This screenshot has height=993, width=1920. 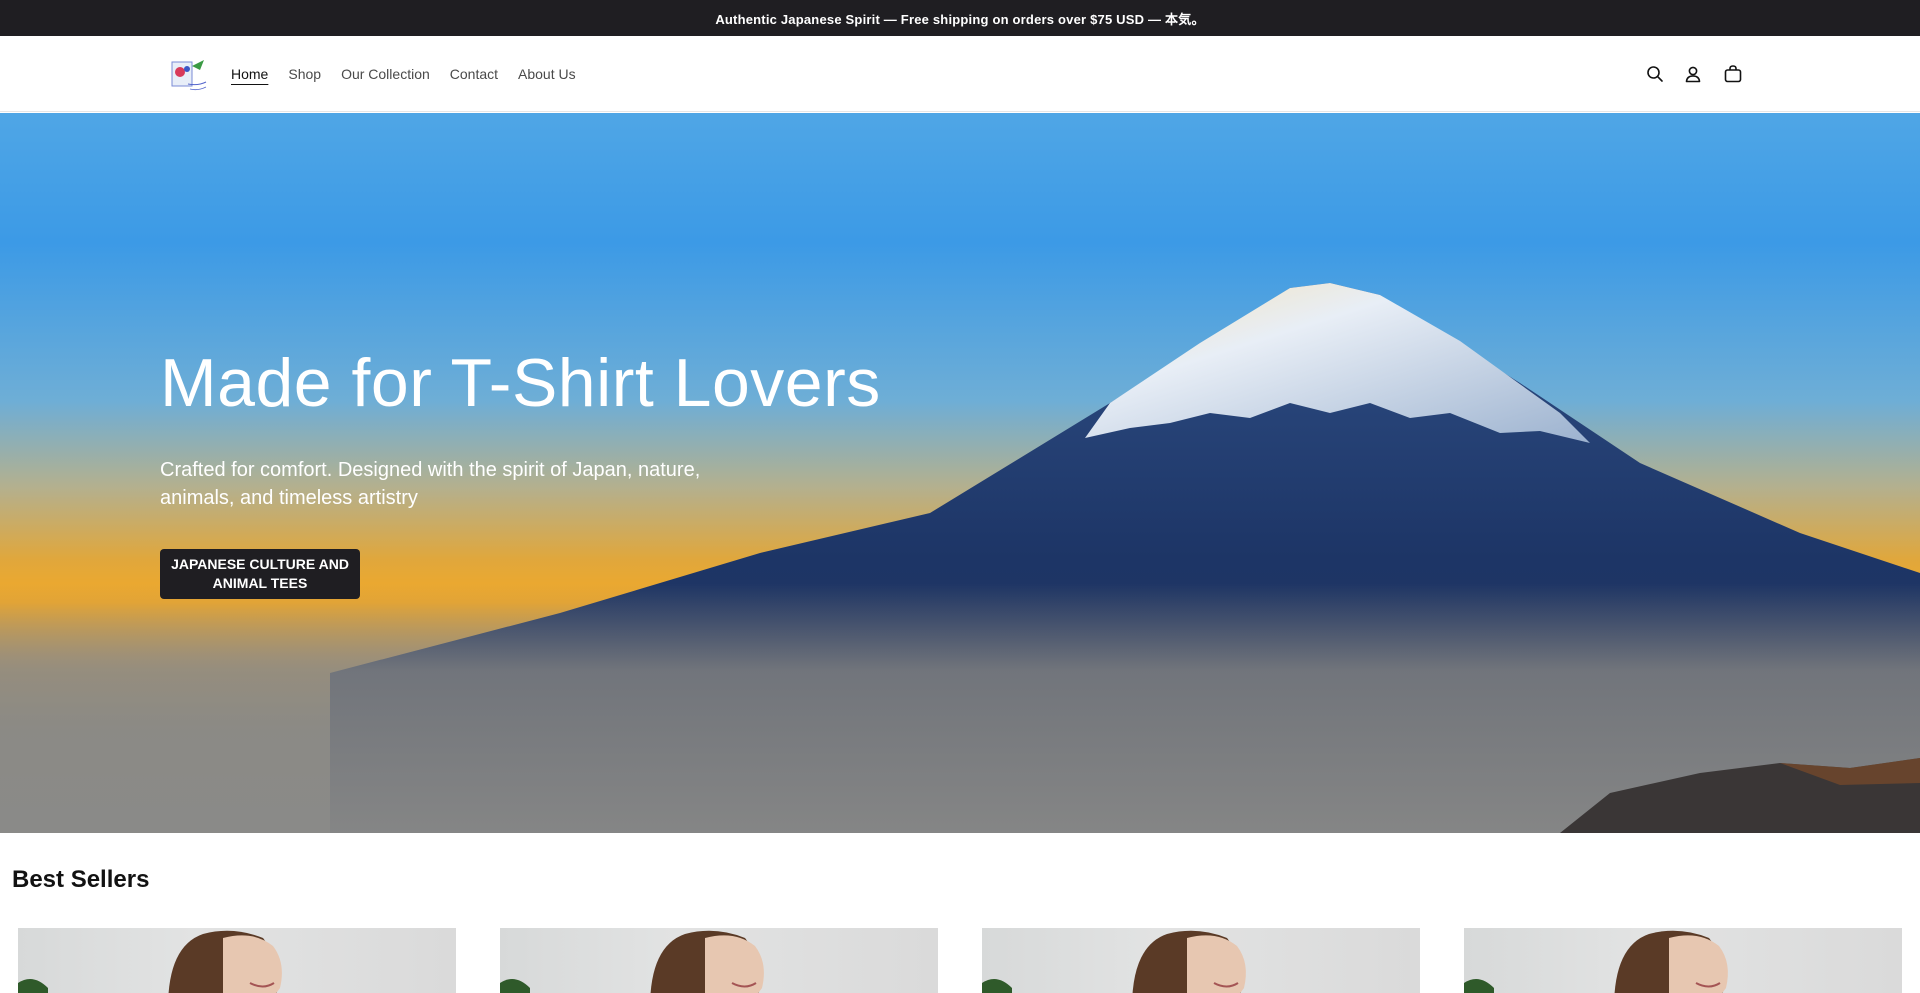 What do you see at coordinates (1693, 74) in the screenshot?
I see `account-icon` at bounding box center [1693, 74].